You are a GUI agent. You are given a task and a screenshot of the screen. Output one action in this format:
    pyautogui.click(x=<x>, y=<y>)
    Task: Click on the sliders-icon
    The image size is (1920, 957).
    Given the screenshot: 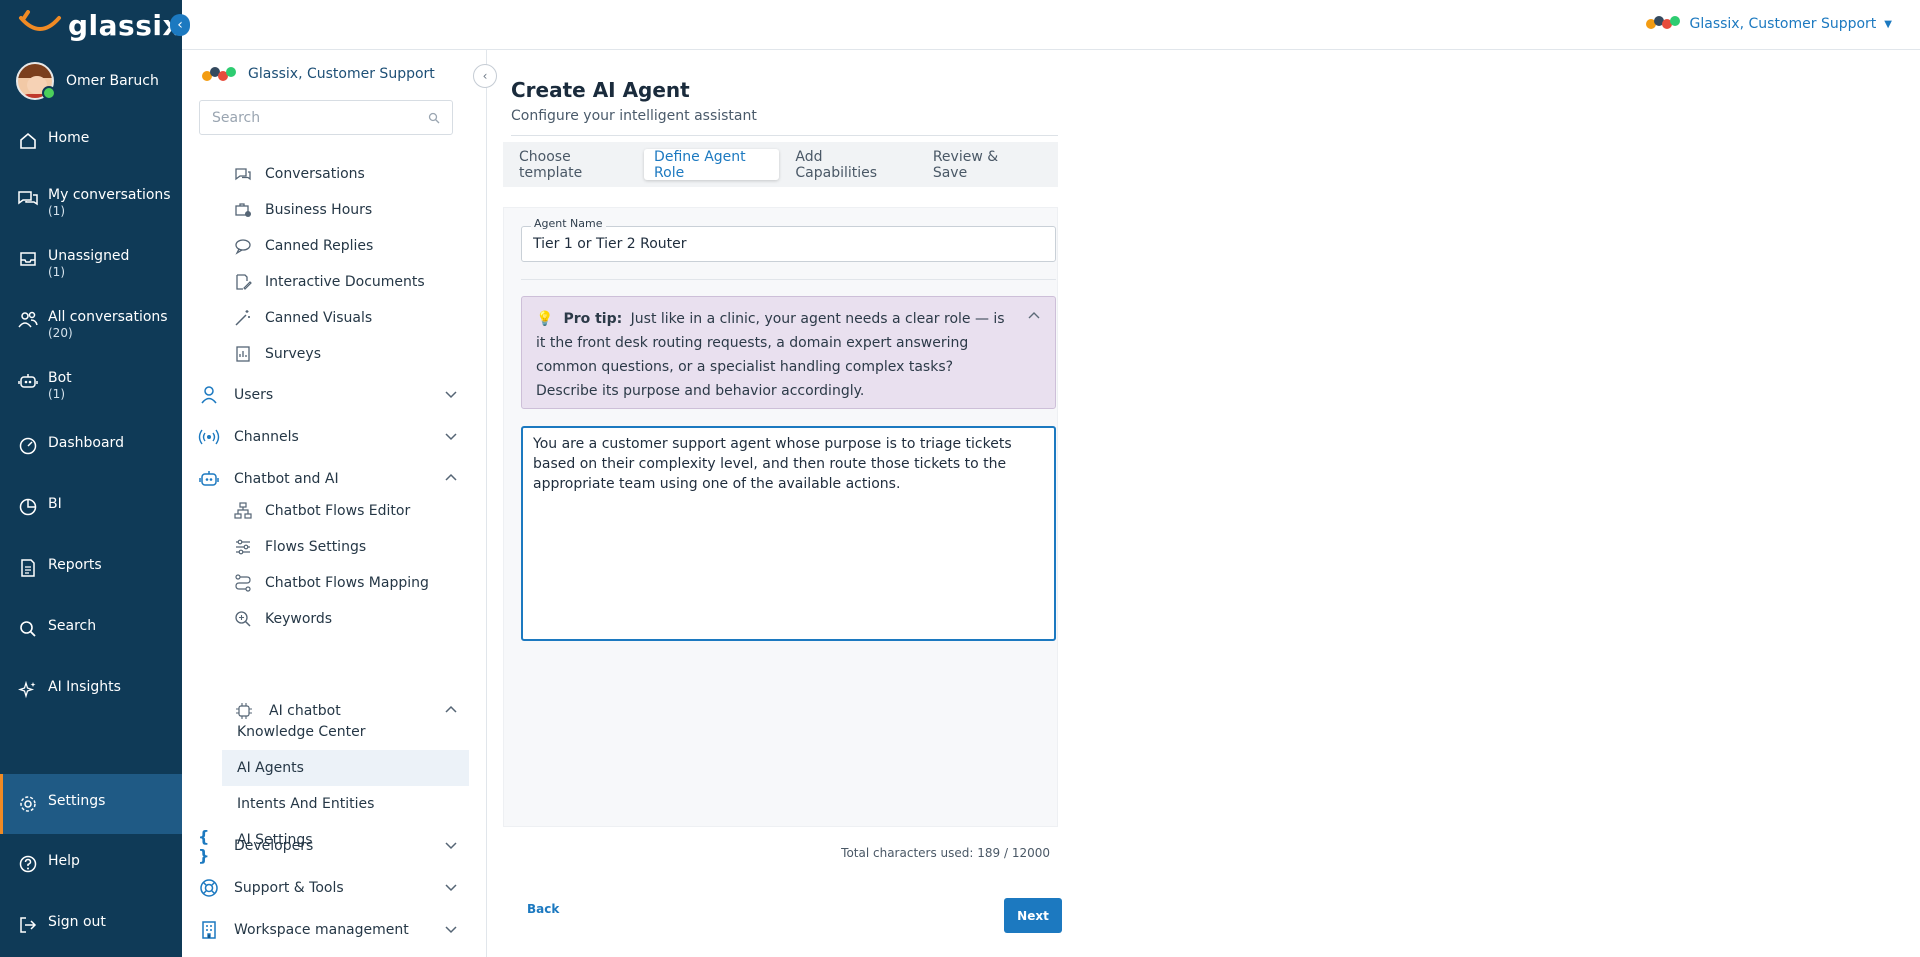 What is the action you would take?
    pyautogui.click(x=243, y=547)
    